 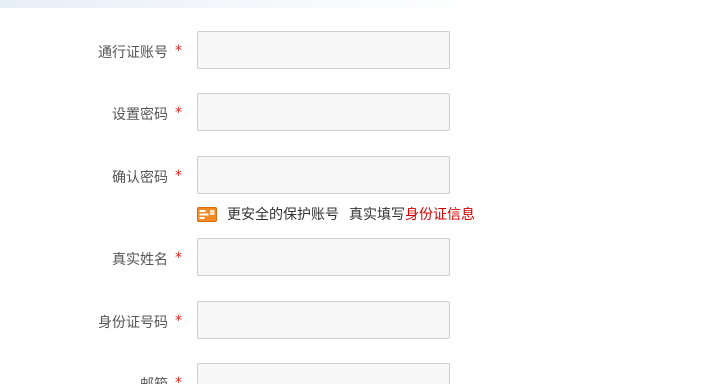 I want to click on id-hint: 更安全的保护账号 真实填写 身份证信息, so click(x=336, y=214).